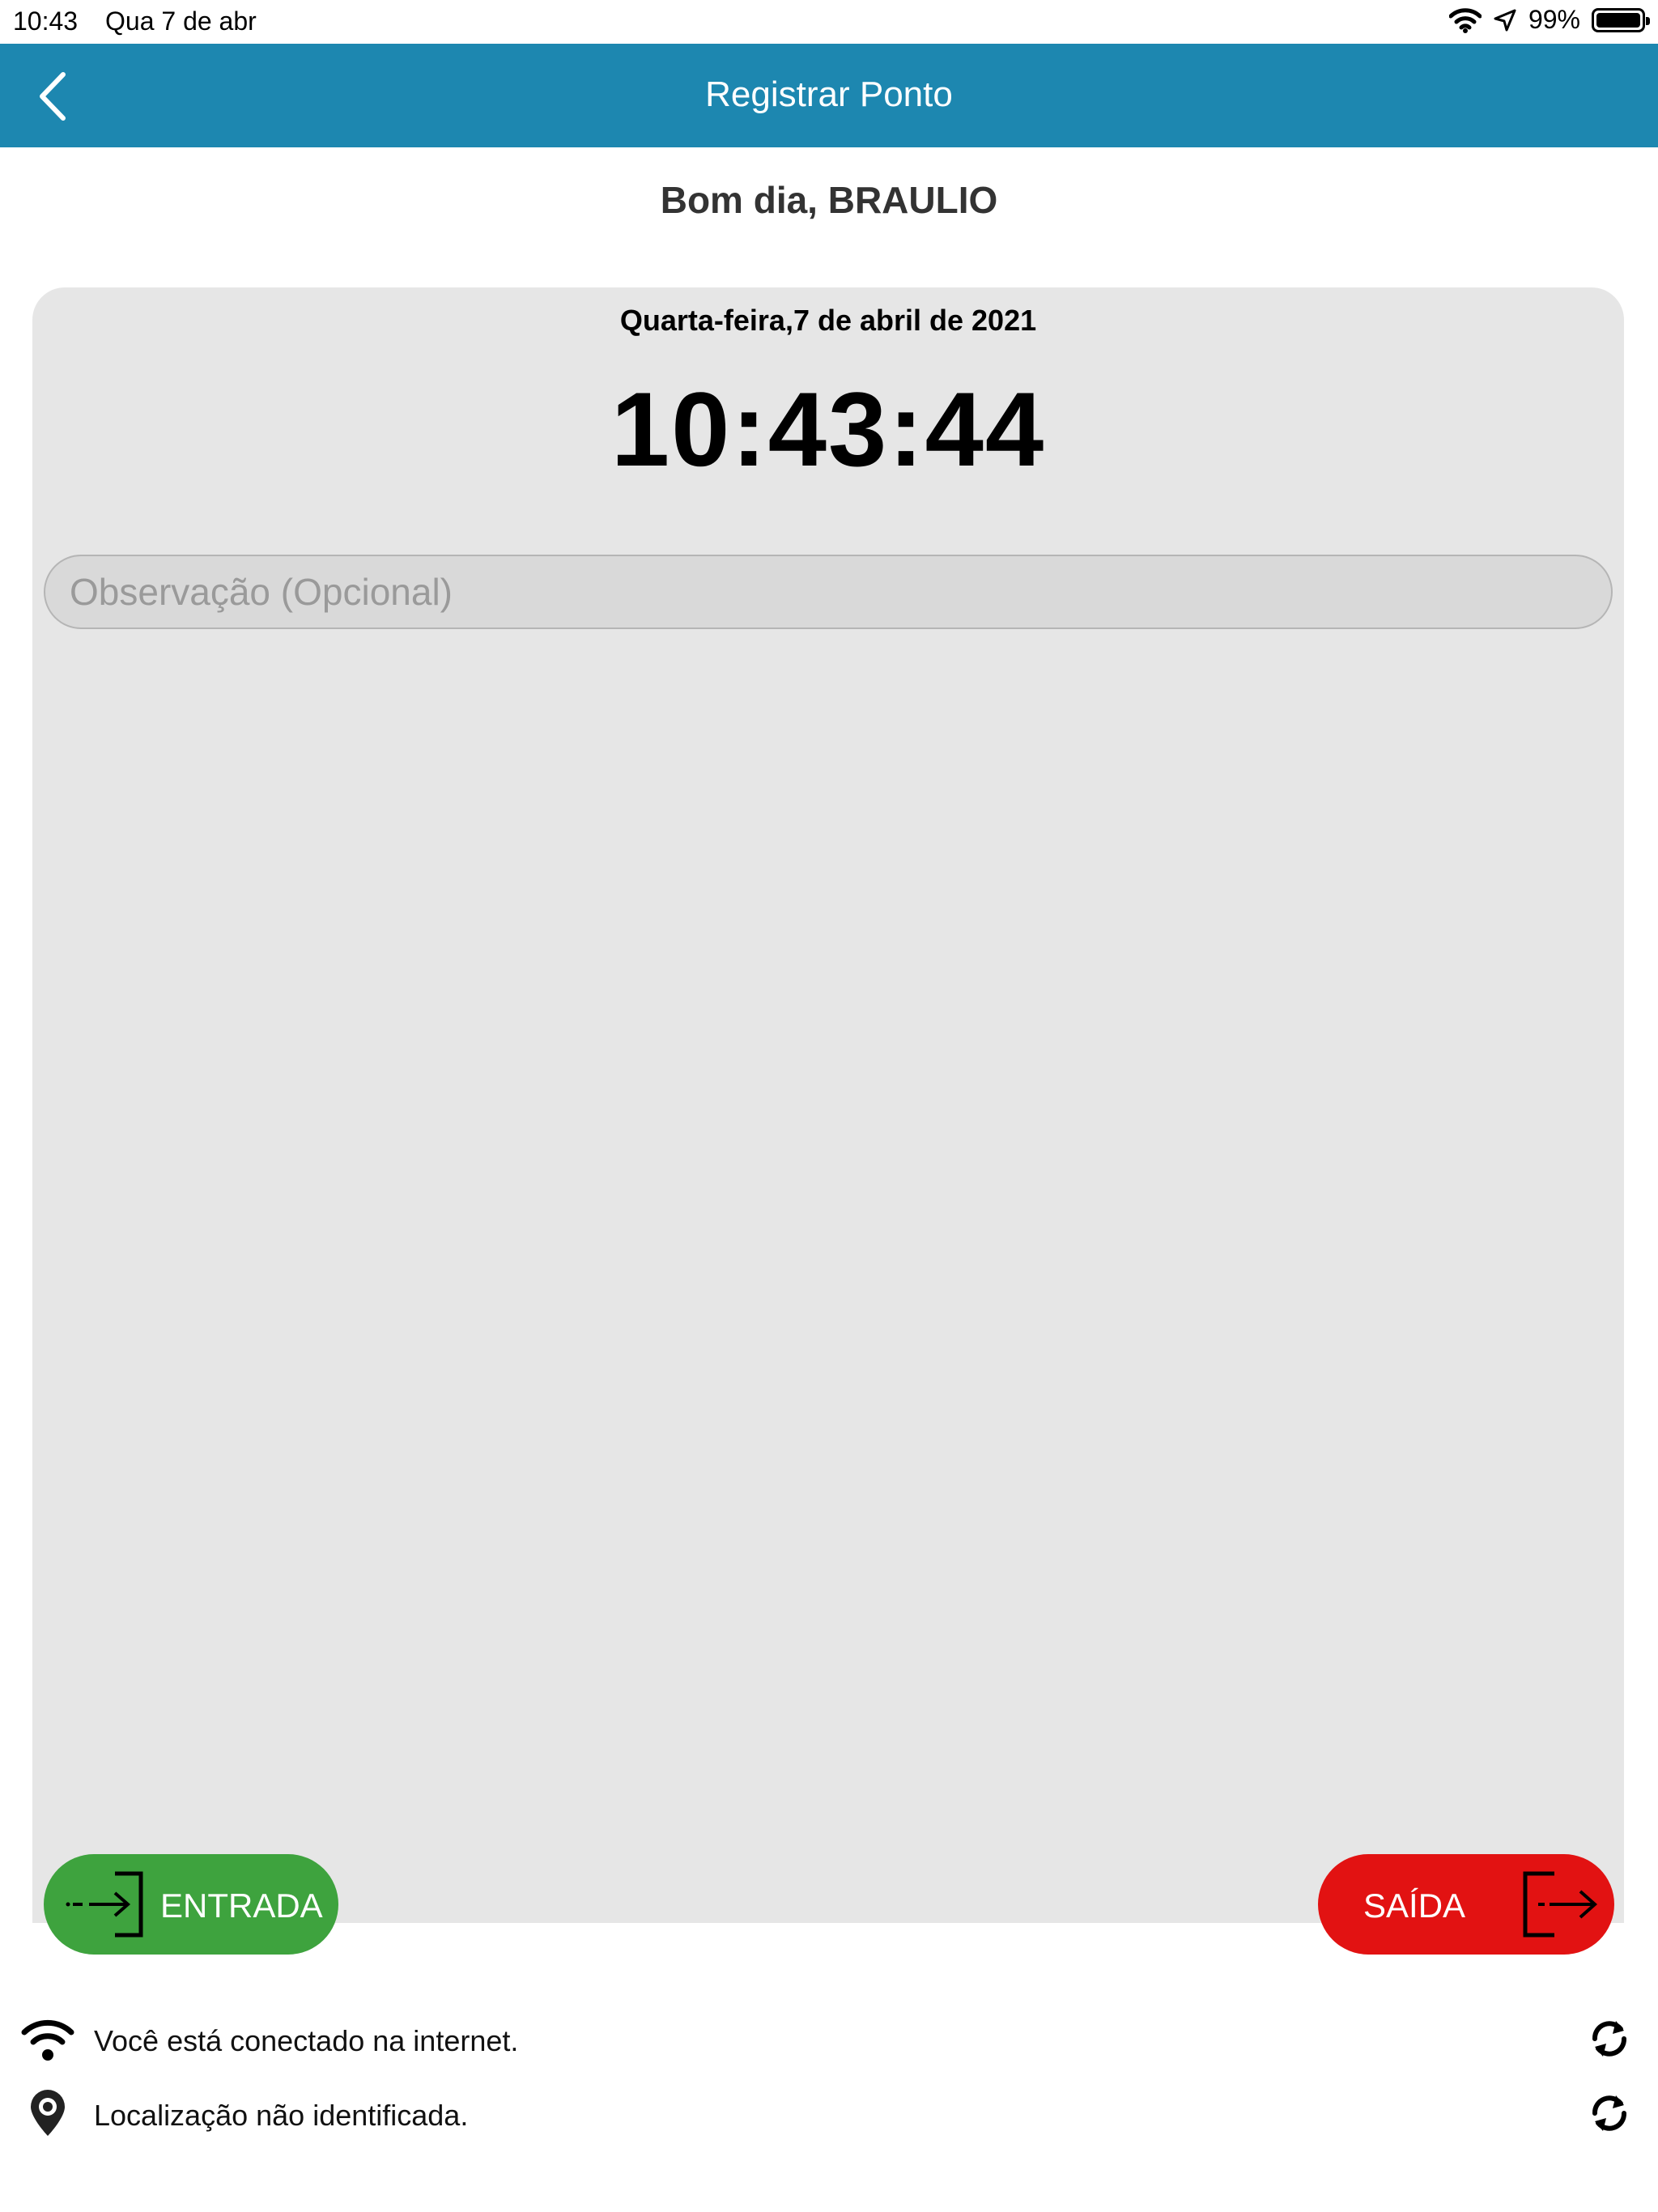  Describe the element at coordinates (828, 592) in the screenshot. I see `observation-input` at that location.